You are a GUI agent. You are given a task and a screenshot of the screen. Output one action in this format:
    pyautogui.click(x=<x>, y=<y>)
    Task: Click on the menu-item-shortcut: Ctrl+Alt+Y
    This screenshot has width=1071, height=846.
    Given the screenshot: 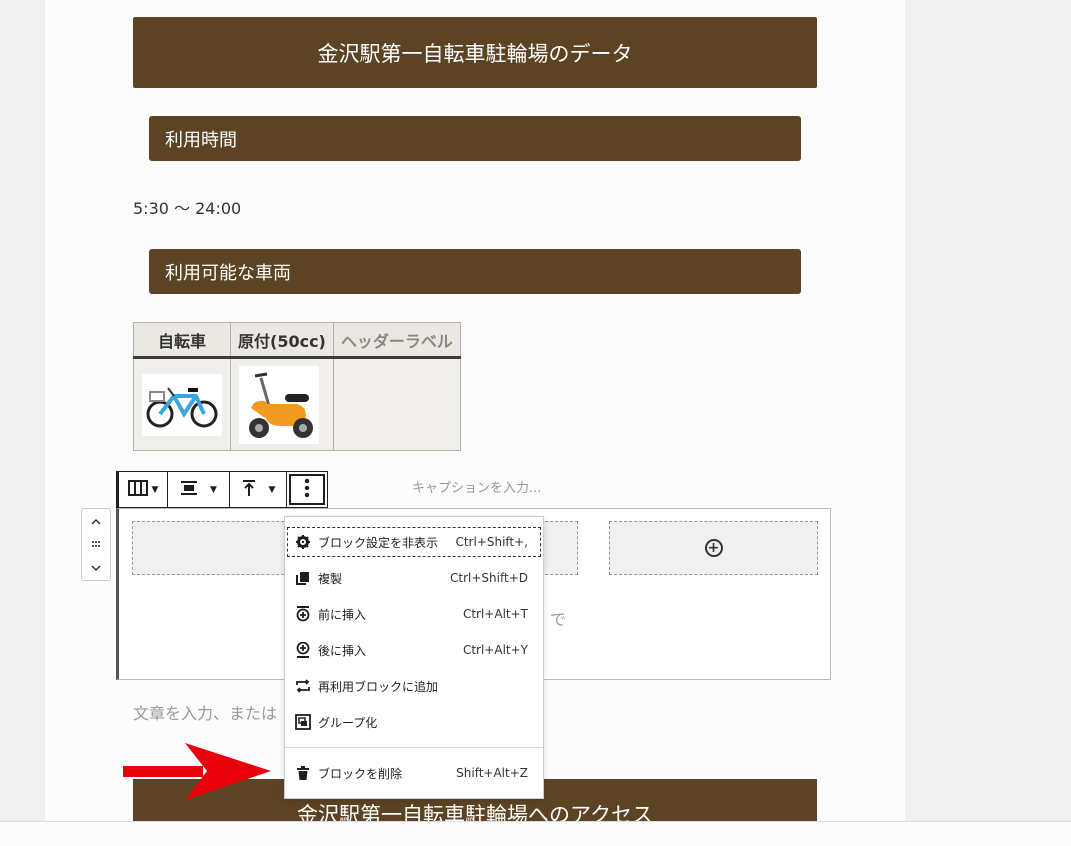 What is the action you would take?
    pyautogui.click(x=495, y=650)
    